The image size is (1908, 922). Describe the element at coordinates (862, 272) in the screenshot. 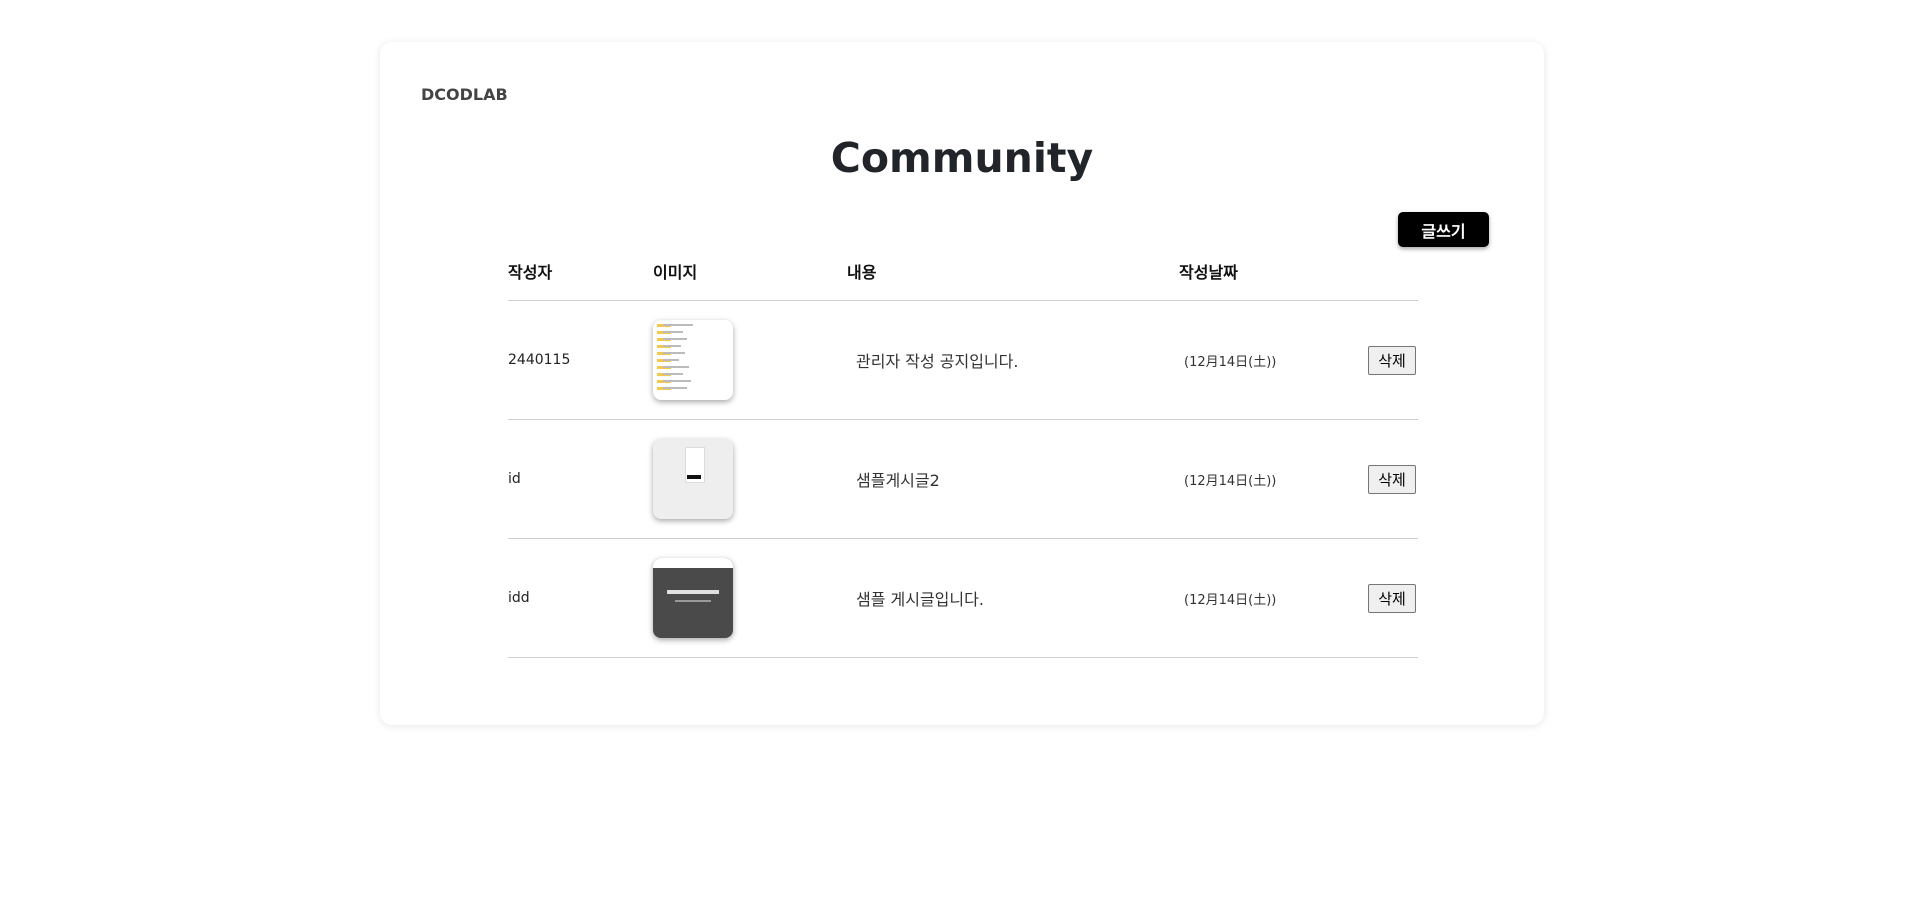

I see `column-header-content: 내용` at that location.